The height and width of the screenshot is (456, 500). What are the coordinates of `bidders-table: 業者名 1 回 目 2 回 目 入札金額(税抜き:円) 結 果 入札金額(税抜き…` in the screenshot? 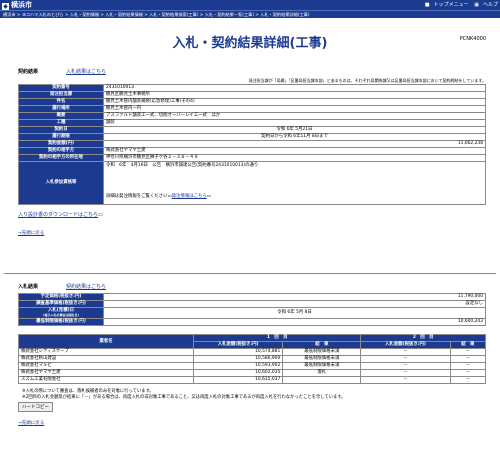 It's located at (252, 359).